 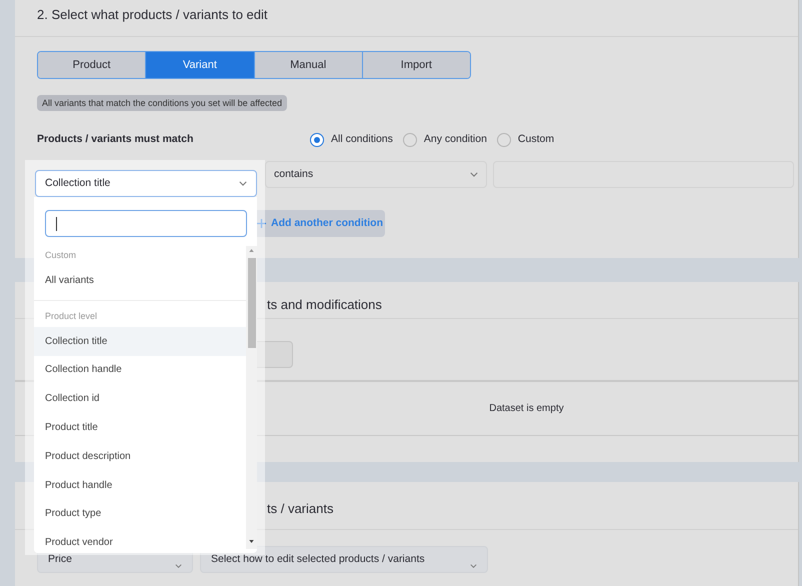 I want to click on radio-option: All conditions, so click(x=351, y=140).